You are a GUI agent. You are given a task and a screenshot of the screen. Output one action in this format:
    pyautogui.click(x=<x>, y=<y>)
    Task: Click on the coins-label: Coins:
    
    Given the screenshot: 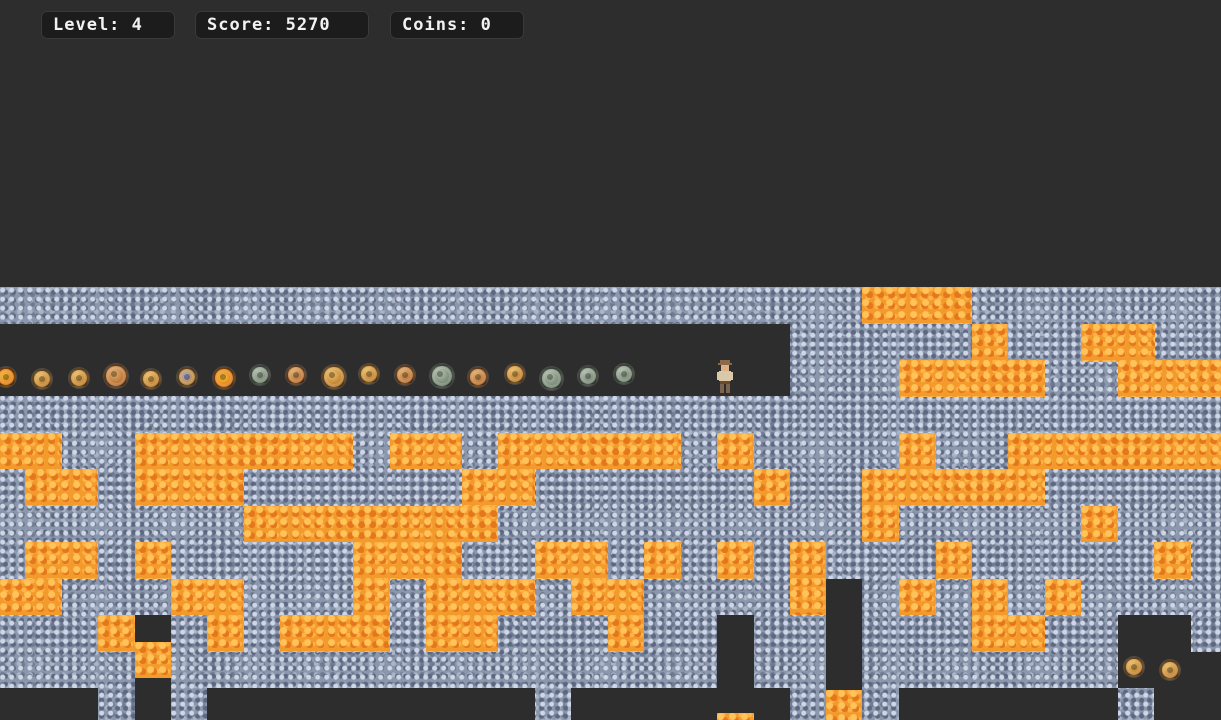 What is the action you would take?
    pyautogui.click(x=436, y=25)
    